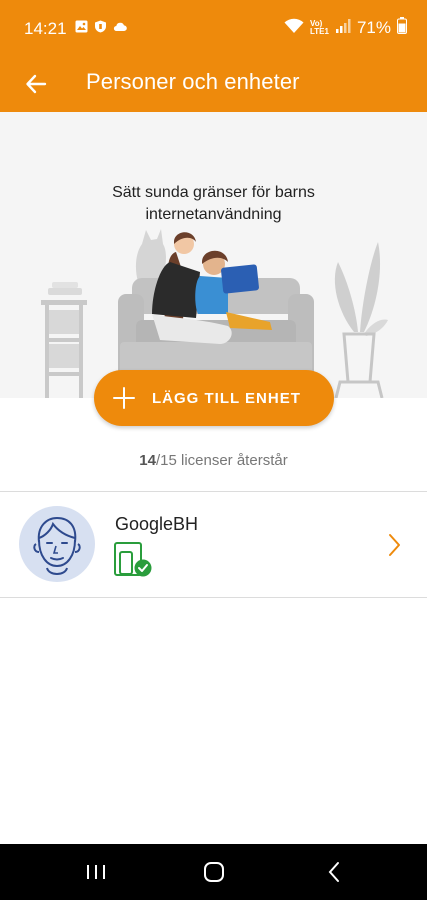  Describe the element at coordinates (45, 28) in the screenshot. I see `status-time: 14:21` at that location.